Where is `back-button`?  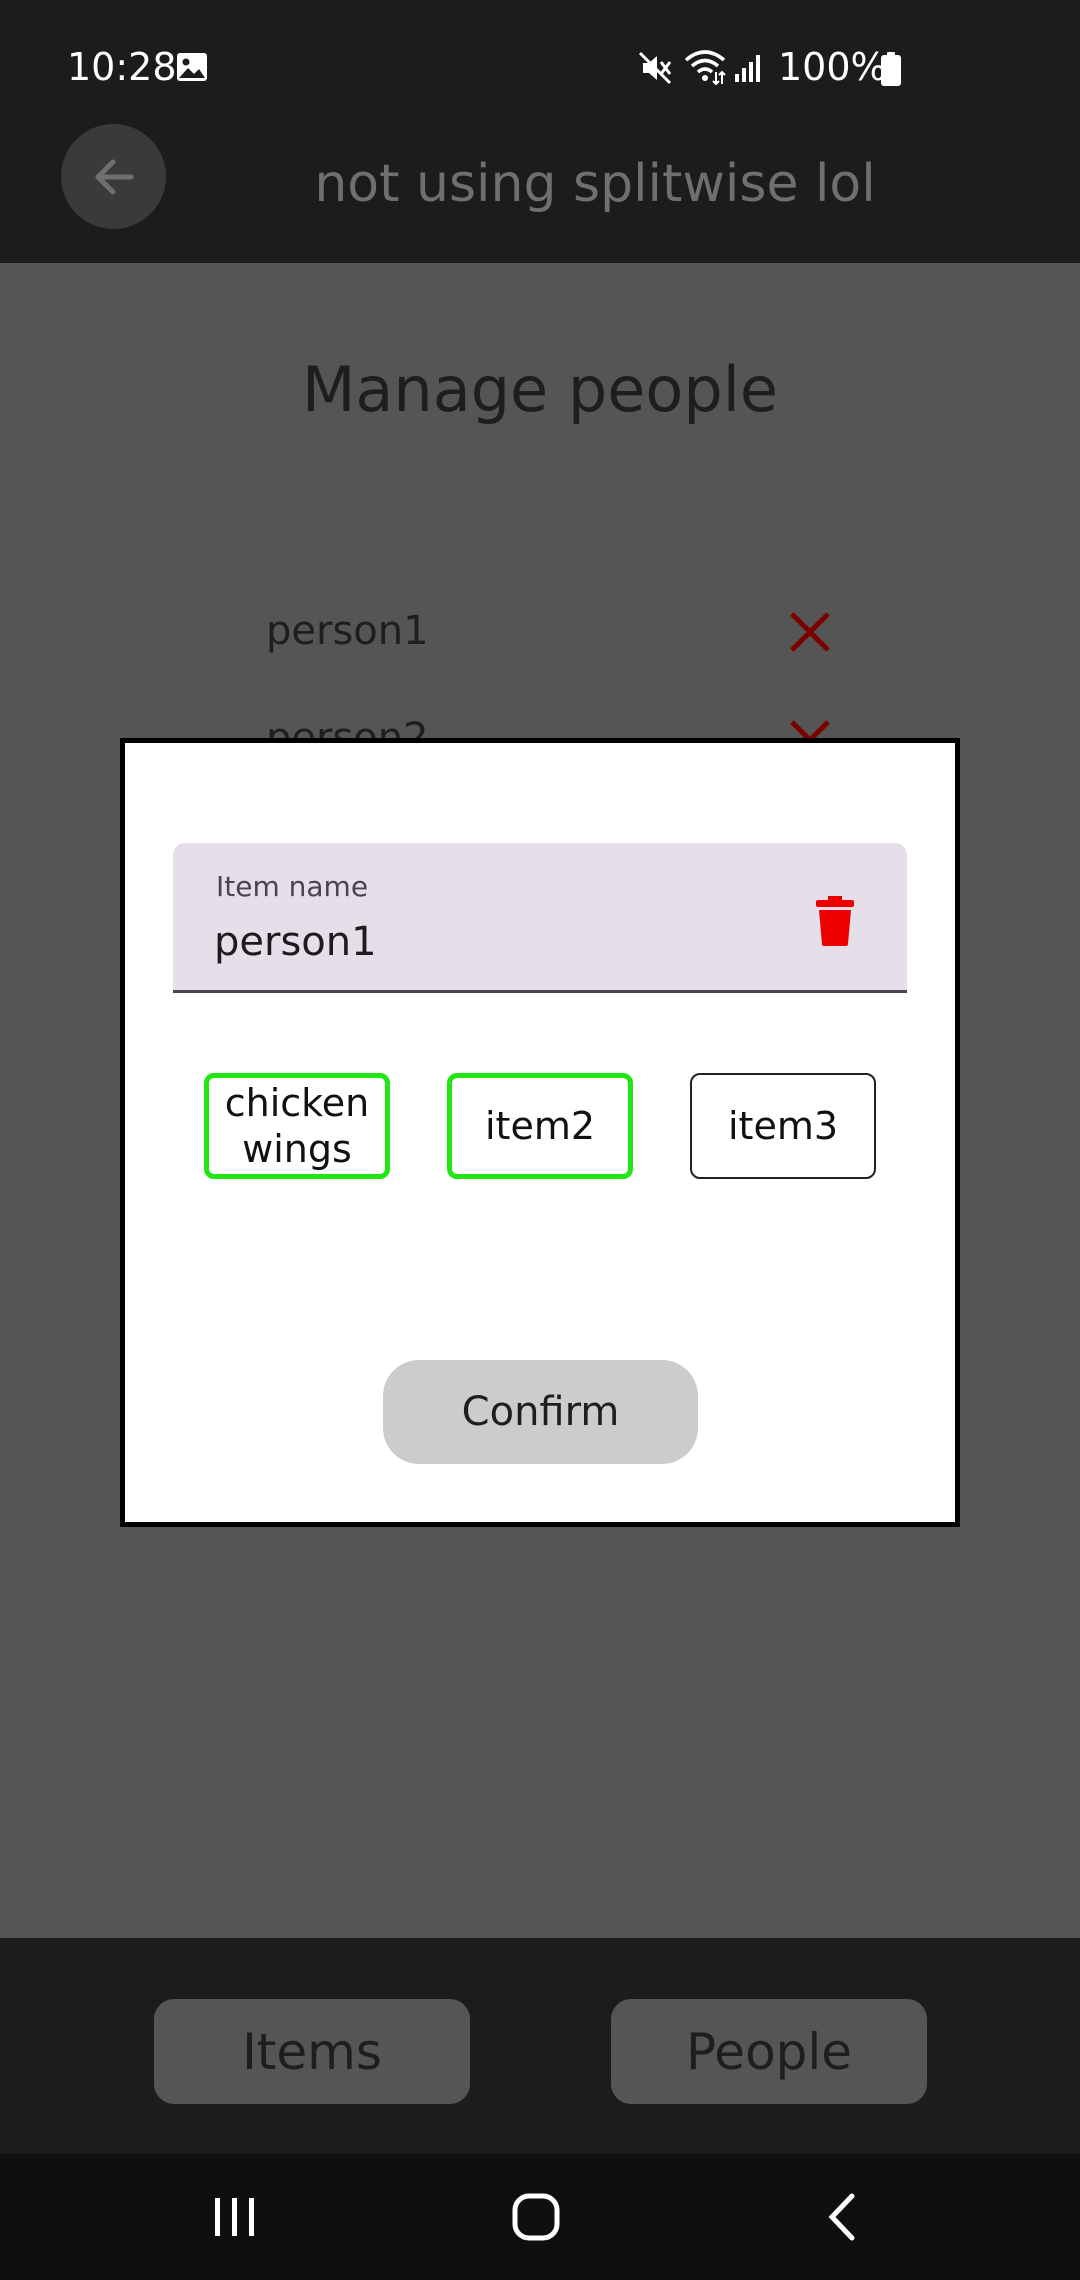
back-button is located at coordinates (113, 176).